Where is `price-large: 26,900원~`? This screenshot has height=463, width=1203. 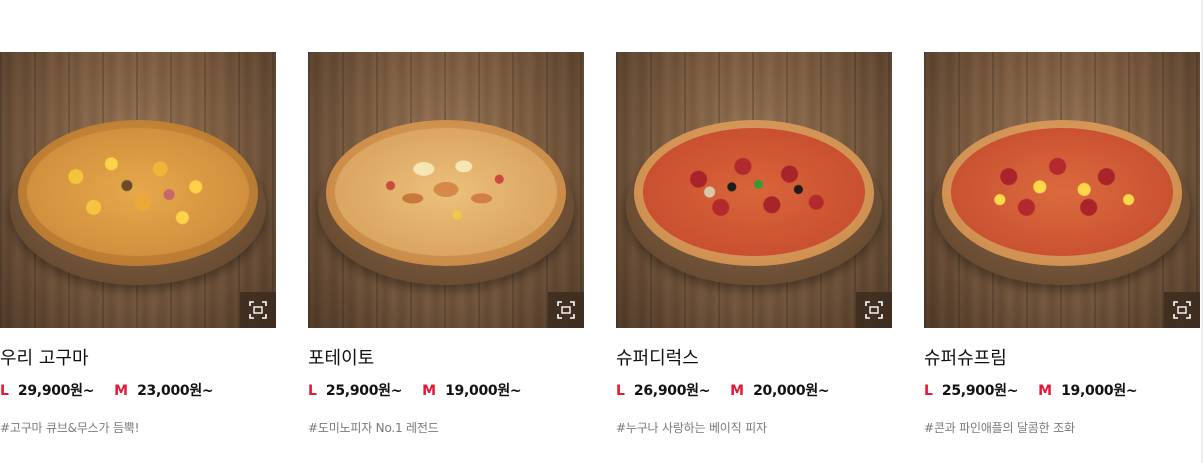
price-large: 26,900원~ is located at coordinates (672, 391).